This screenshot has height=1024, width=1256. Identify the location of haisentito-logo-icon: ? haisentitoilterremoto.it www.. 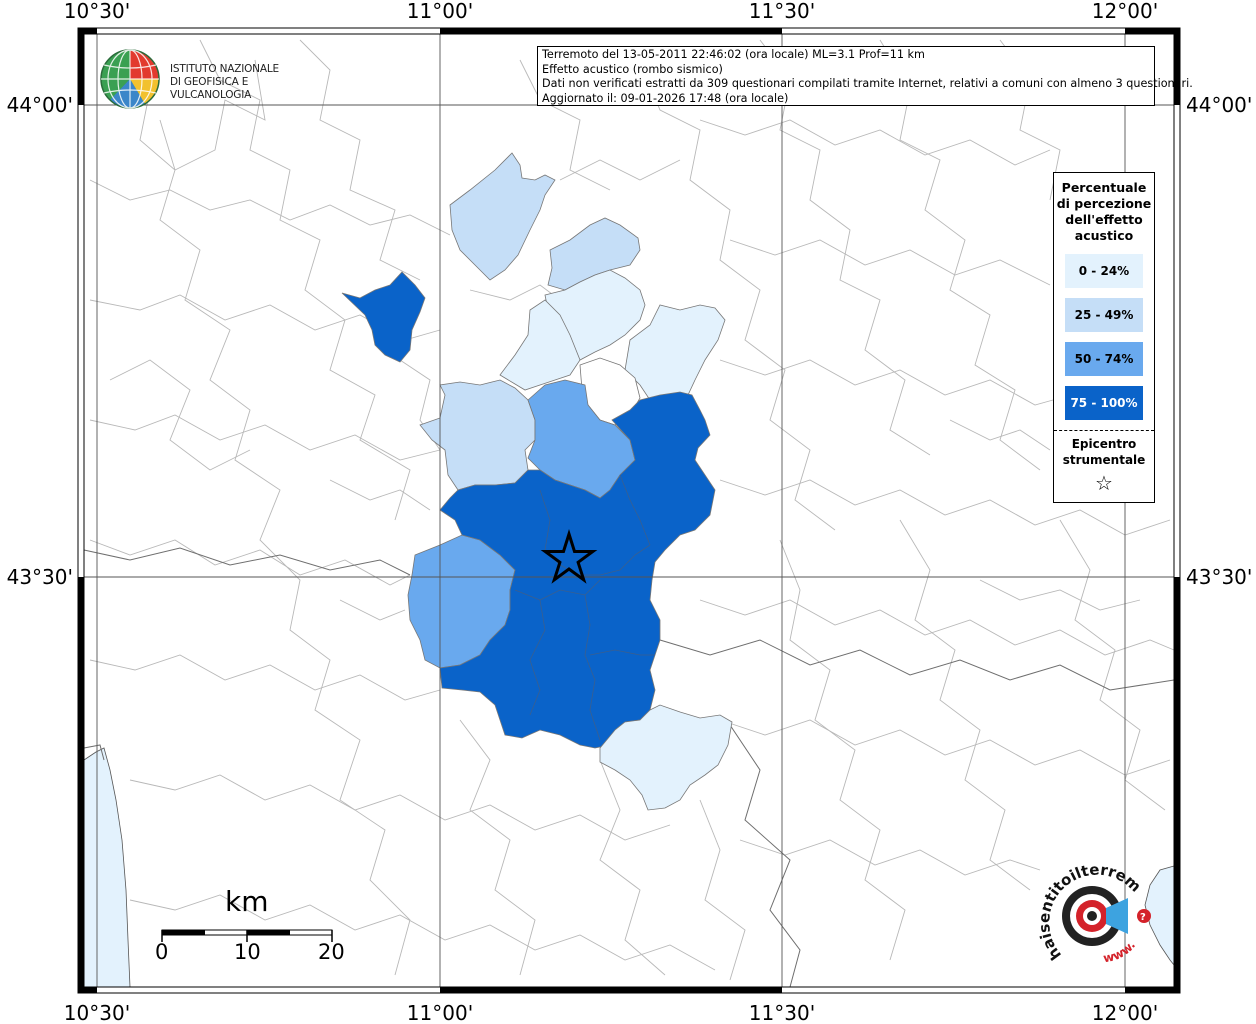
(1089, 905).